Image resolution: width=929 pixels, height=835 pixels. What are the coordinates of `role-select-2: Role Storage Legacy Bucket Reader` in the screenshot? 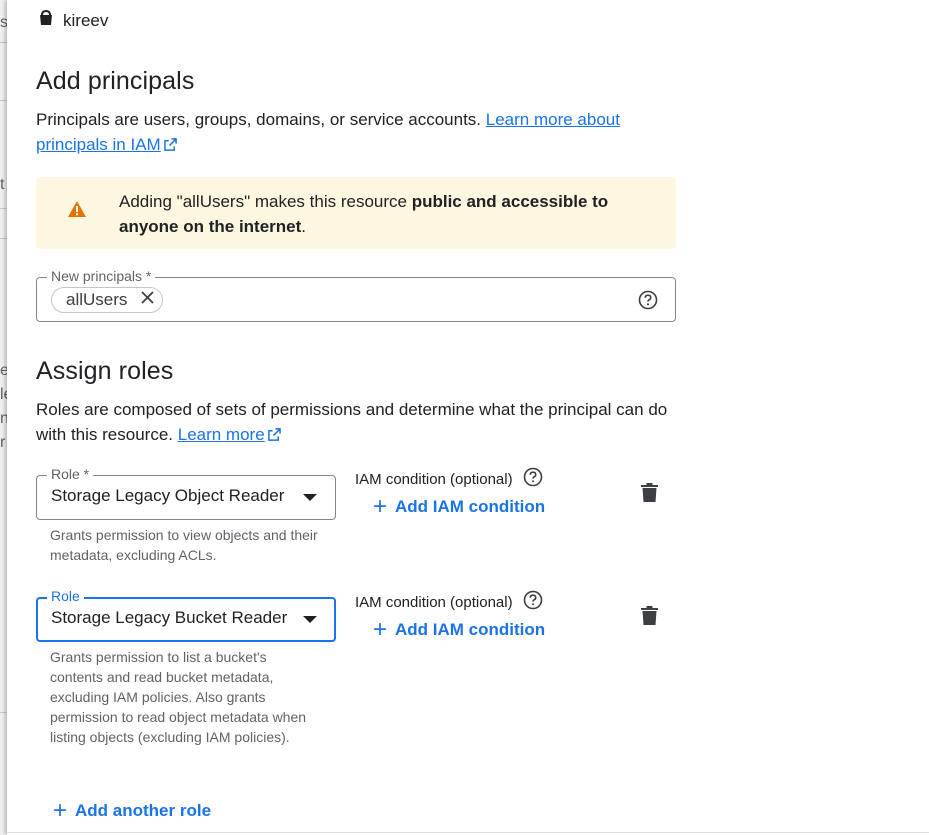 It's located at (186, 615).